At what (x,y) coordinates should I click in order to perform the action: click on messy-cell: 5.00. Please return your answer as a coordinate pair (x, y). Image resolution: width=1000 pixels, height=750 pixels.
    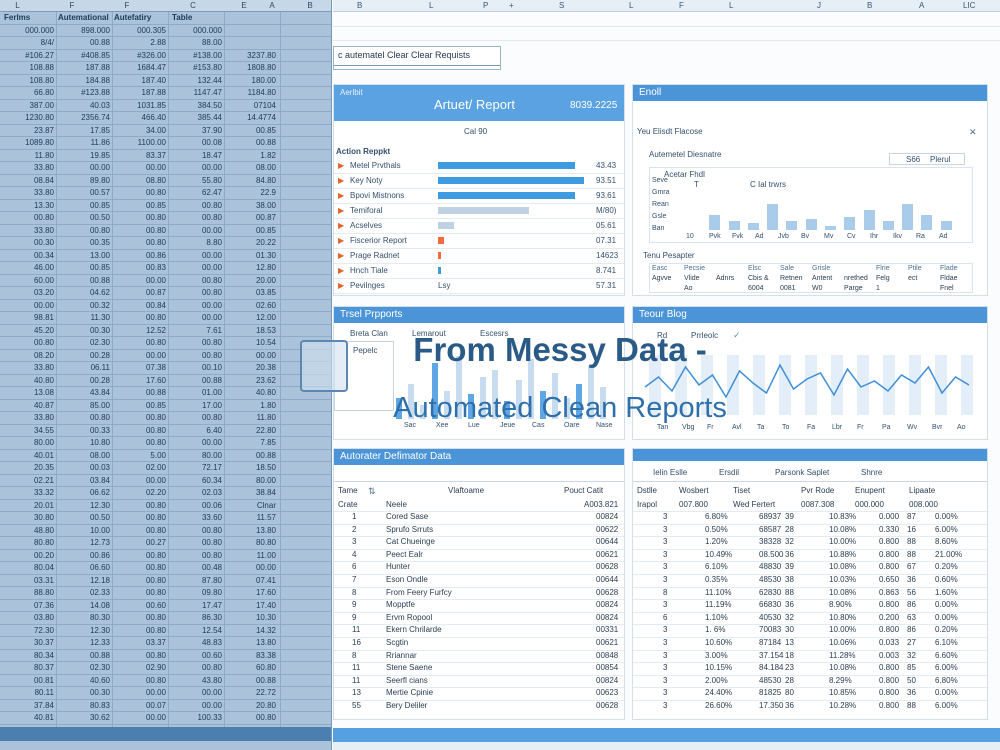
    Looking at the image, I should click on (140, 456).